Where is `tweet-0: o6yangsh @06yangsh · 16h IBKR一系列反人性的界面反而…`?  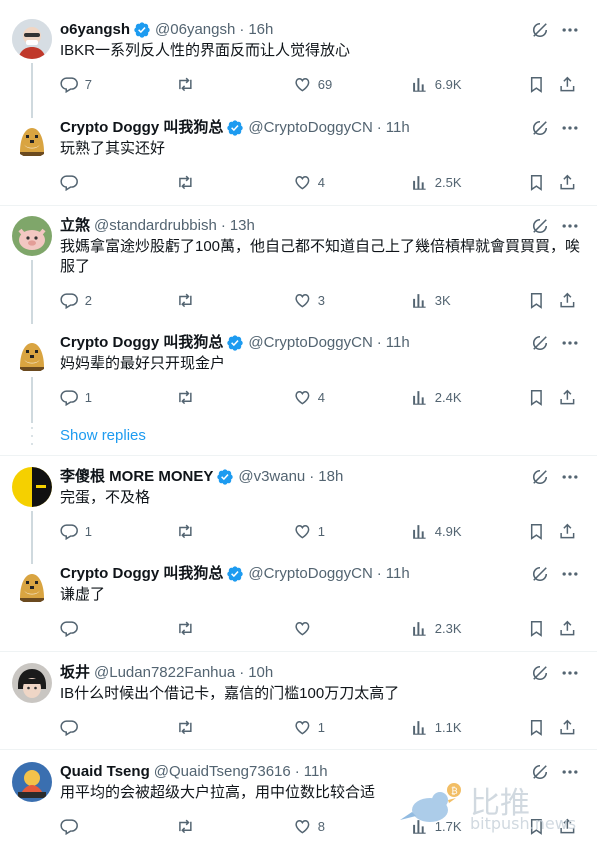
tweet-0: o6yangsh @06yangsh · 16h IBKR一系列反人性的界面反而… is located at coordinates (298, 59).